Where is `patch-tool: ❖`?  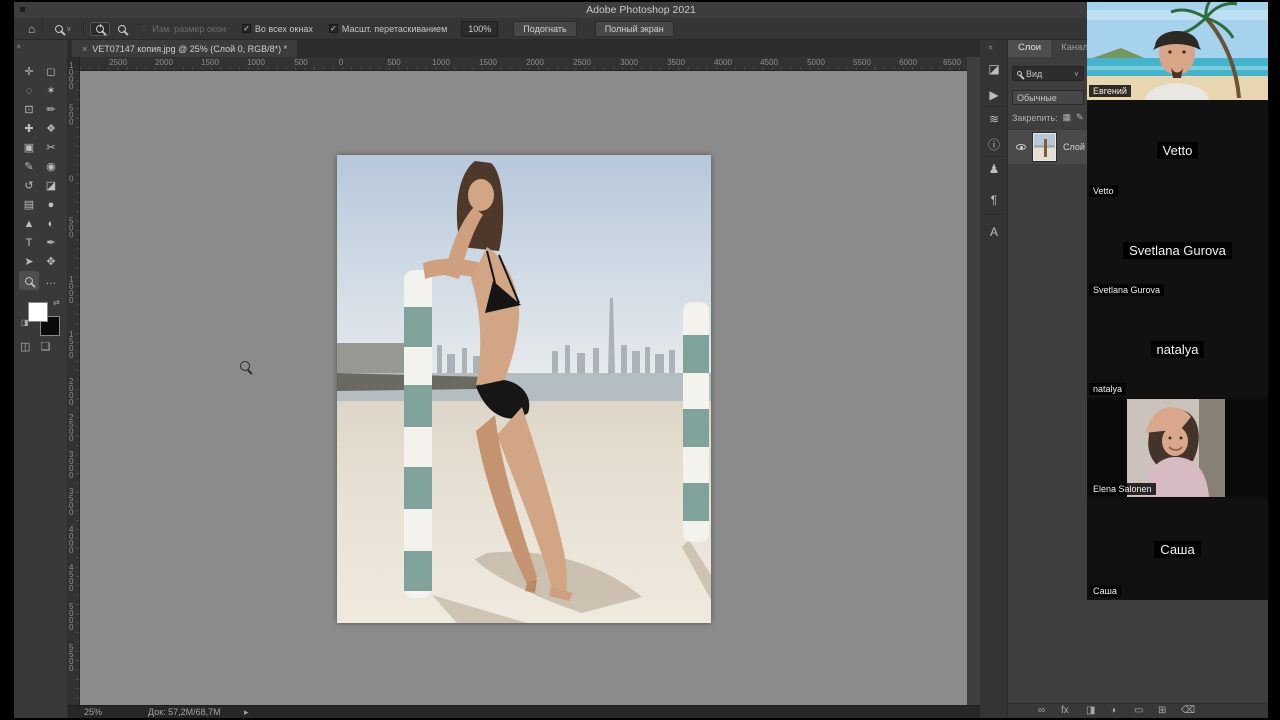 patch-tool: ❖ is located at coordinates (51, 128).